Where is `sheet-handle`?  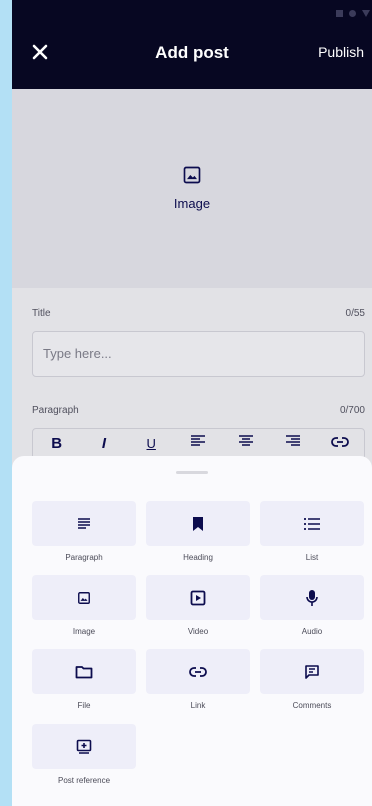
sheet-handle is located at coordinates (192, 472).